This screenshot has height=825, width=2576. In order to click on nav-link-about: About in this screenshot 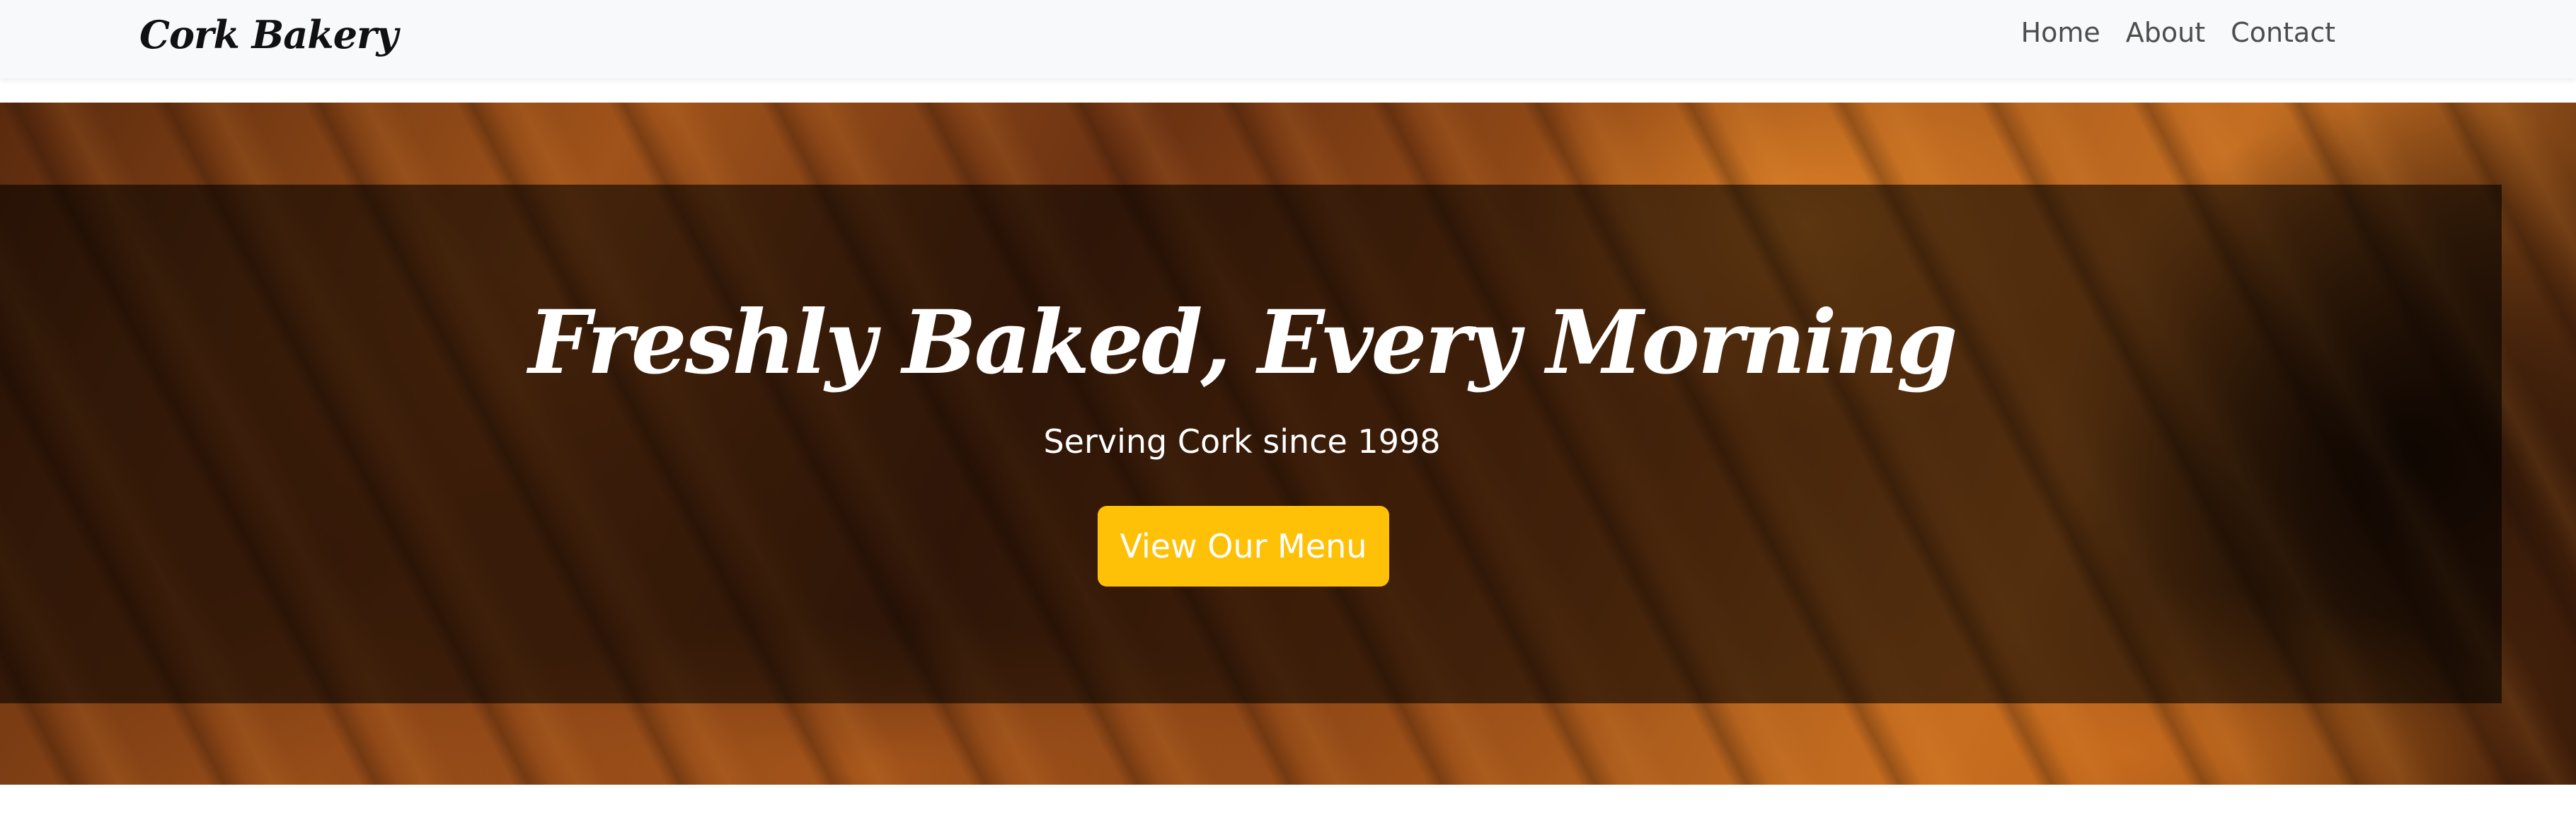, I will do `click(2165, 32)`.